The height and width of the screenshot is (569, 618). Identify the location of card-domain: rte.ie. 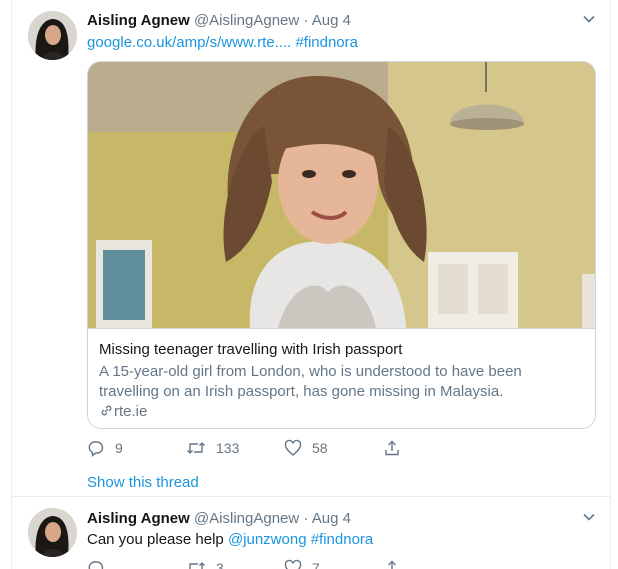
(123, 412).